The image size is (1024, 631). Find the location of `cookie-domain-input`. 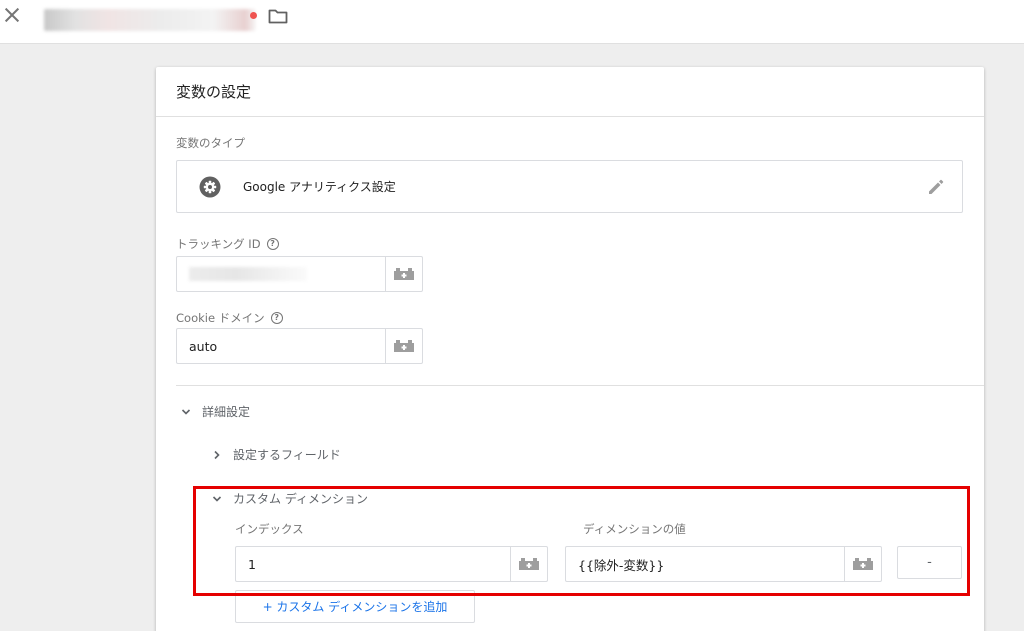

cookie-domain-input is located at coordinates (281, 346).